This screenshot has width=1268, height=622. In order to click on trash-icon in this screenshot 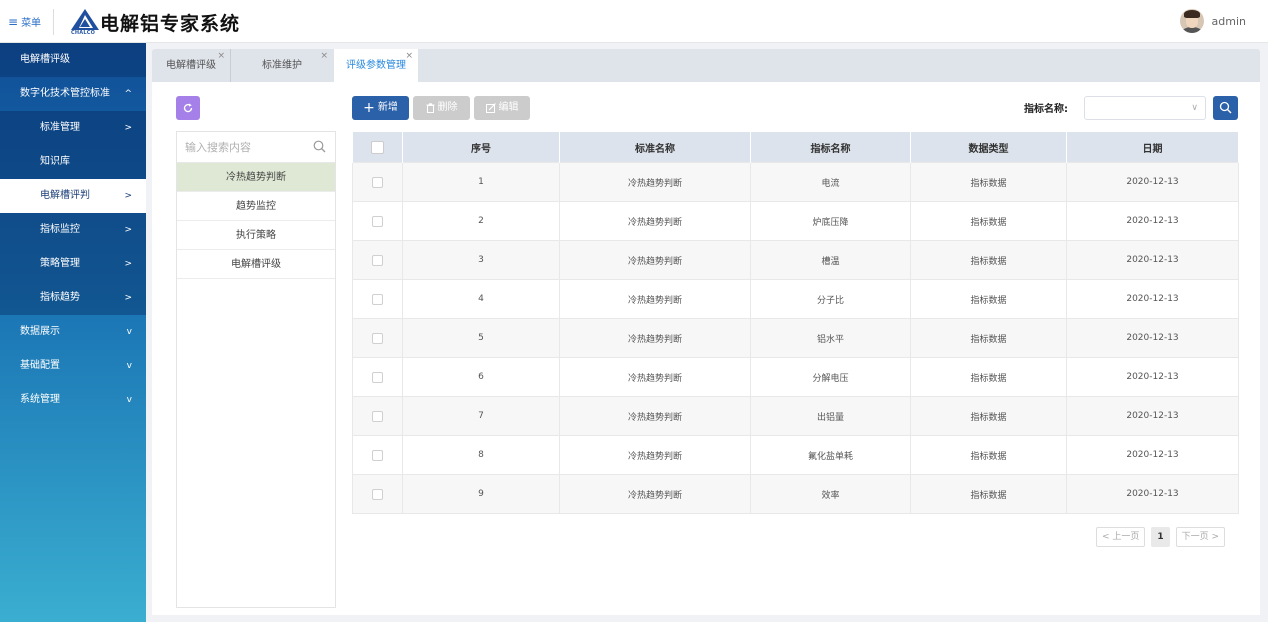, I will do `click(430, 108)`.